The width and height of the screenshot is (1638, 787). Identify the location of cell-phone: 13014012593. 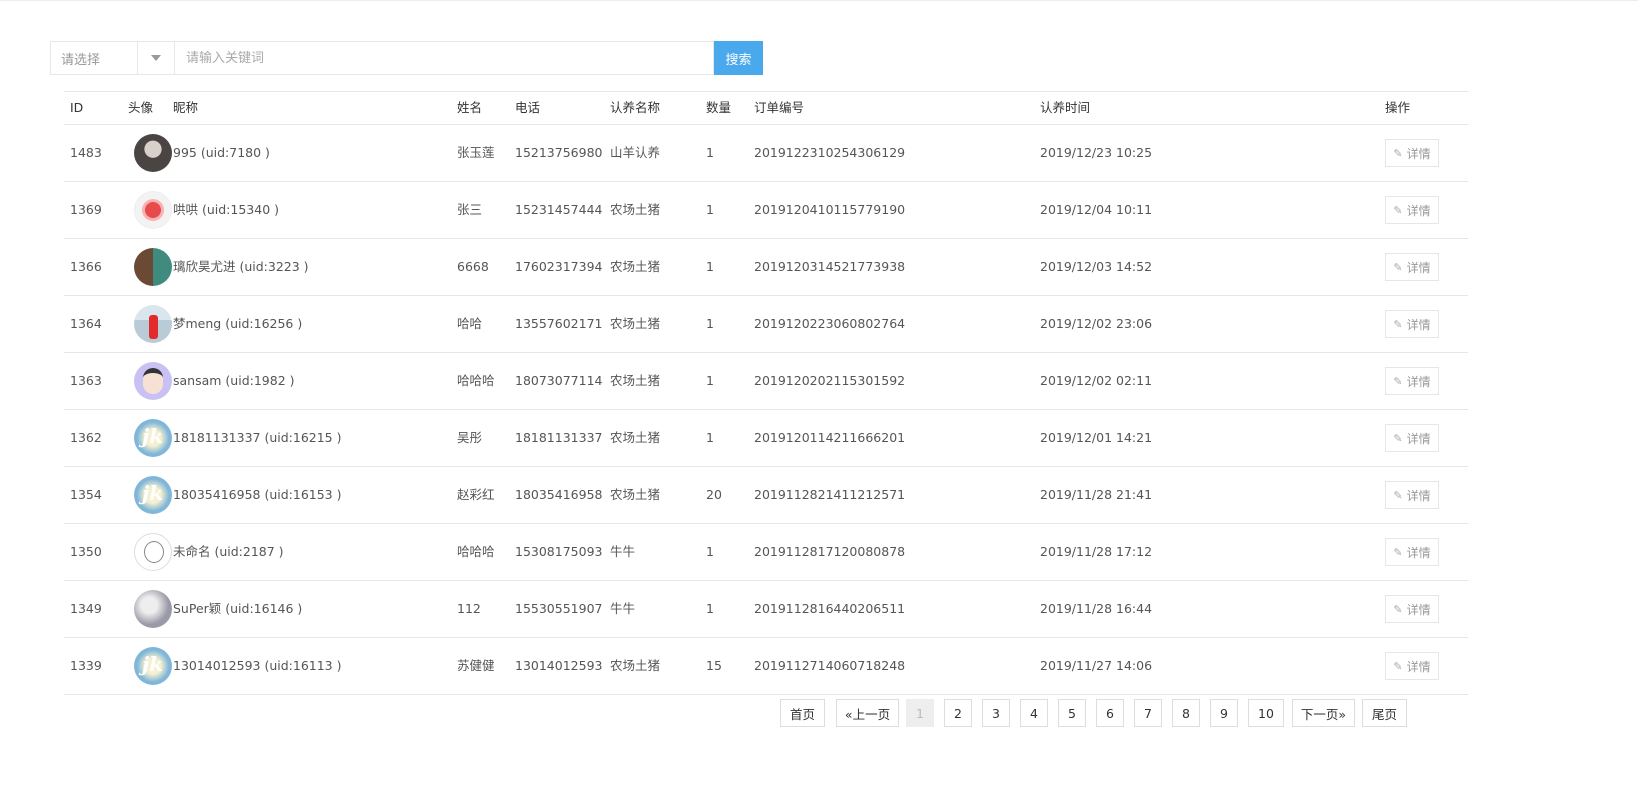
(559, 665).